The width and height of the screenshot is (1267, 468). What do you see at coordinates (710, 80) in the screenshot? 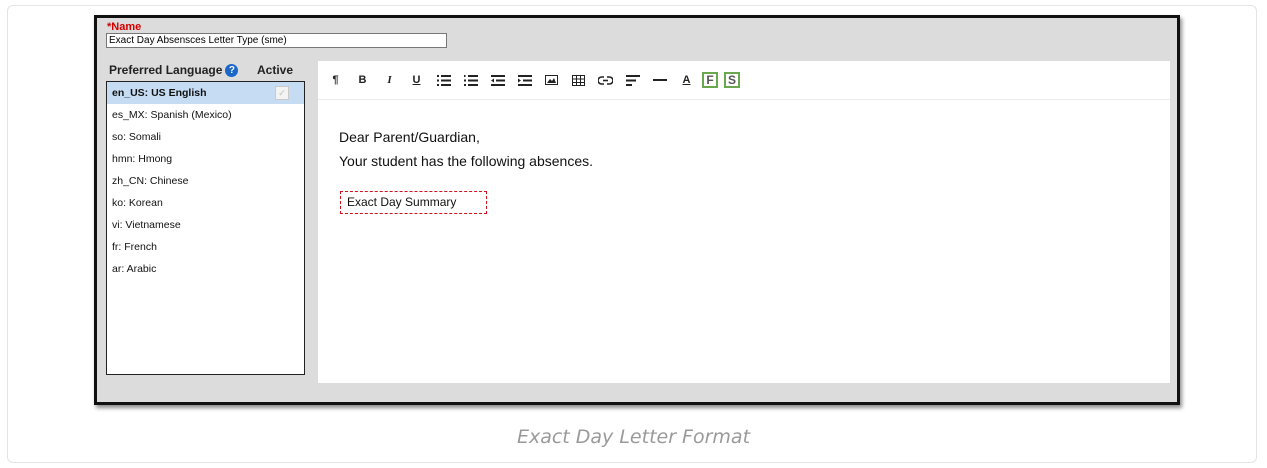
I see `insert-field-button: F` at bounding box center [710, 80].